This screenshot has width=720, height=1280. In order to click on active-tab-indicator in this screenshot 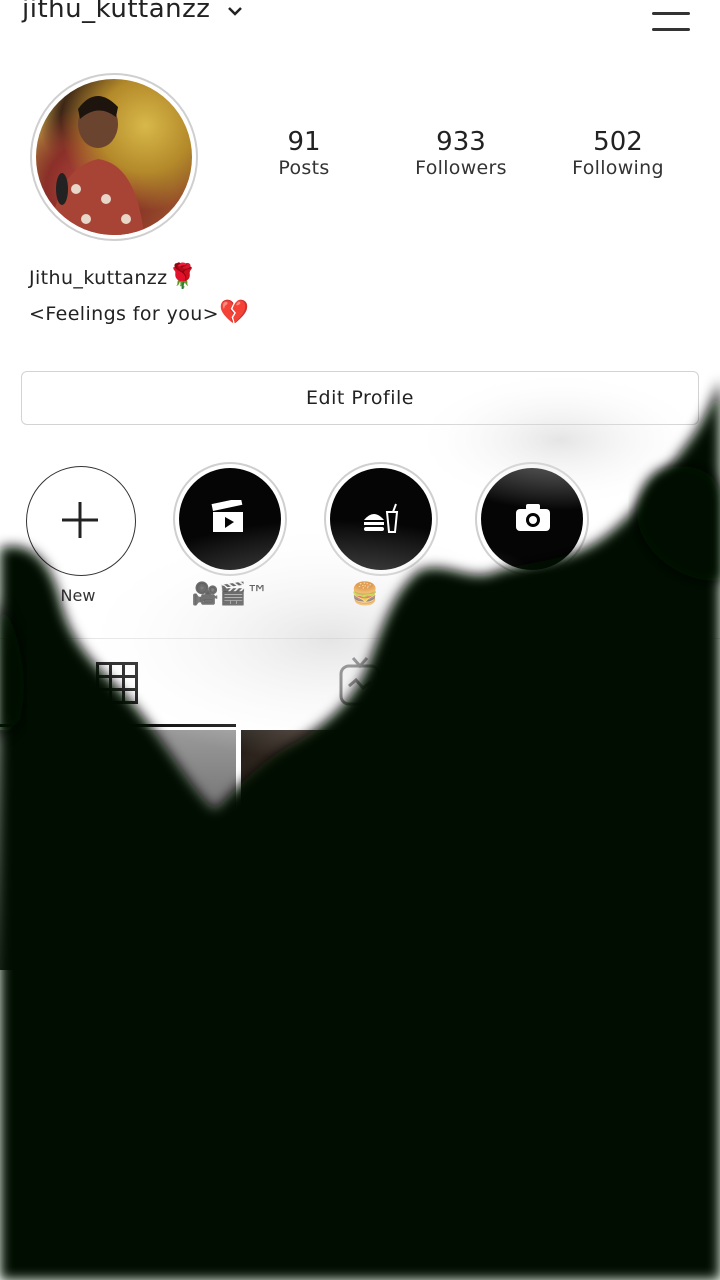, I will do `click(118, 725)`.